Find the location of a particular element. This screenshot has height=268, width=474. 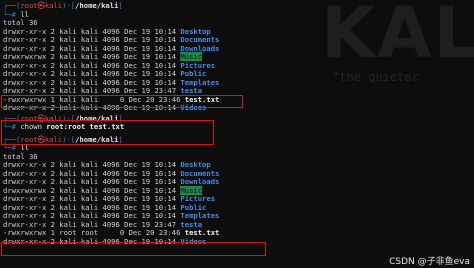

prompt-line-command: └─# chown root:root test.txt is located at coordinates (64, 126).